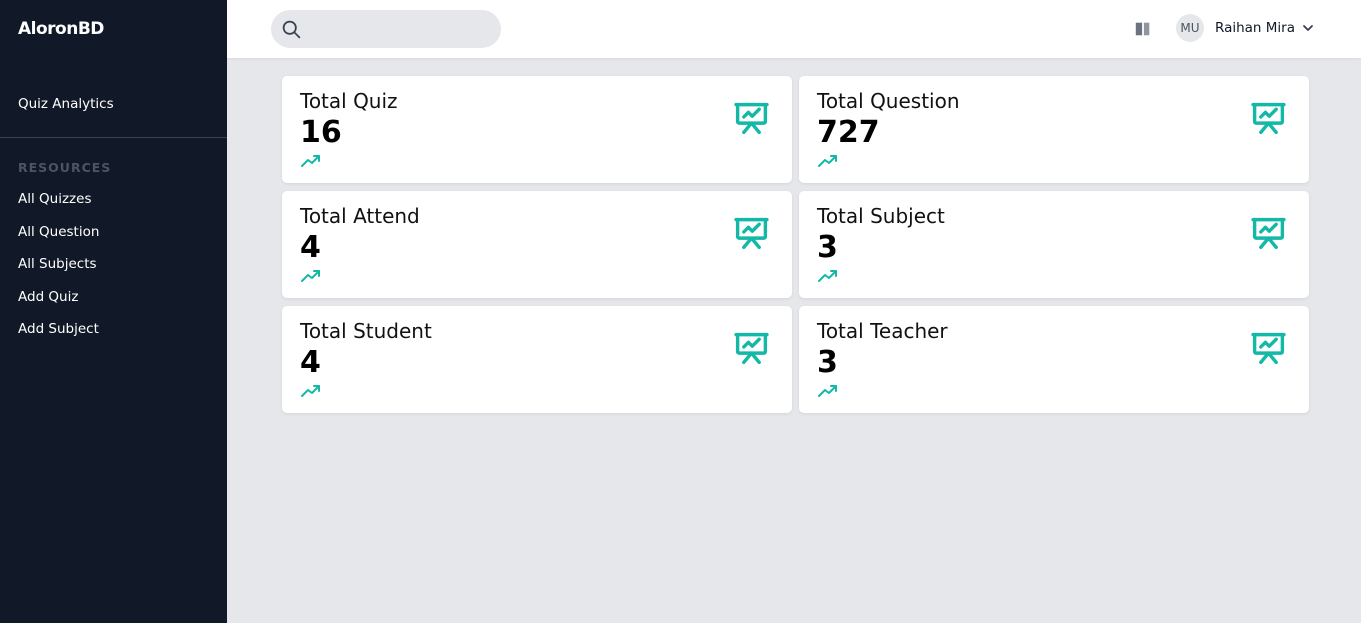 The width and height of the screenshot is (1361, 623). Describe the element at coordinates (537, 359) in the screenshot. I see `stat-card-total-student: Total Student 4` at that location.